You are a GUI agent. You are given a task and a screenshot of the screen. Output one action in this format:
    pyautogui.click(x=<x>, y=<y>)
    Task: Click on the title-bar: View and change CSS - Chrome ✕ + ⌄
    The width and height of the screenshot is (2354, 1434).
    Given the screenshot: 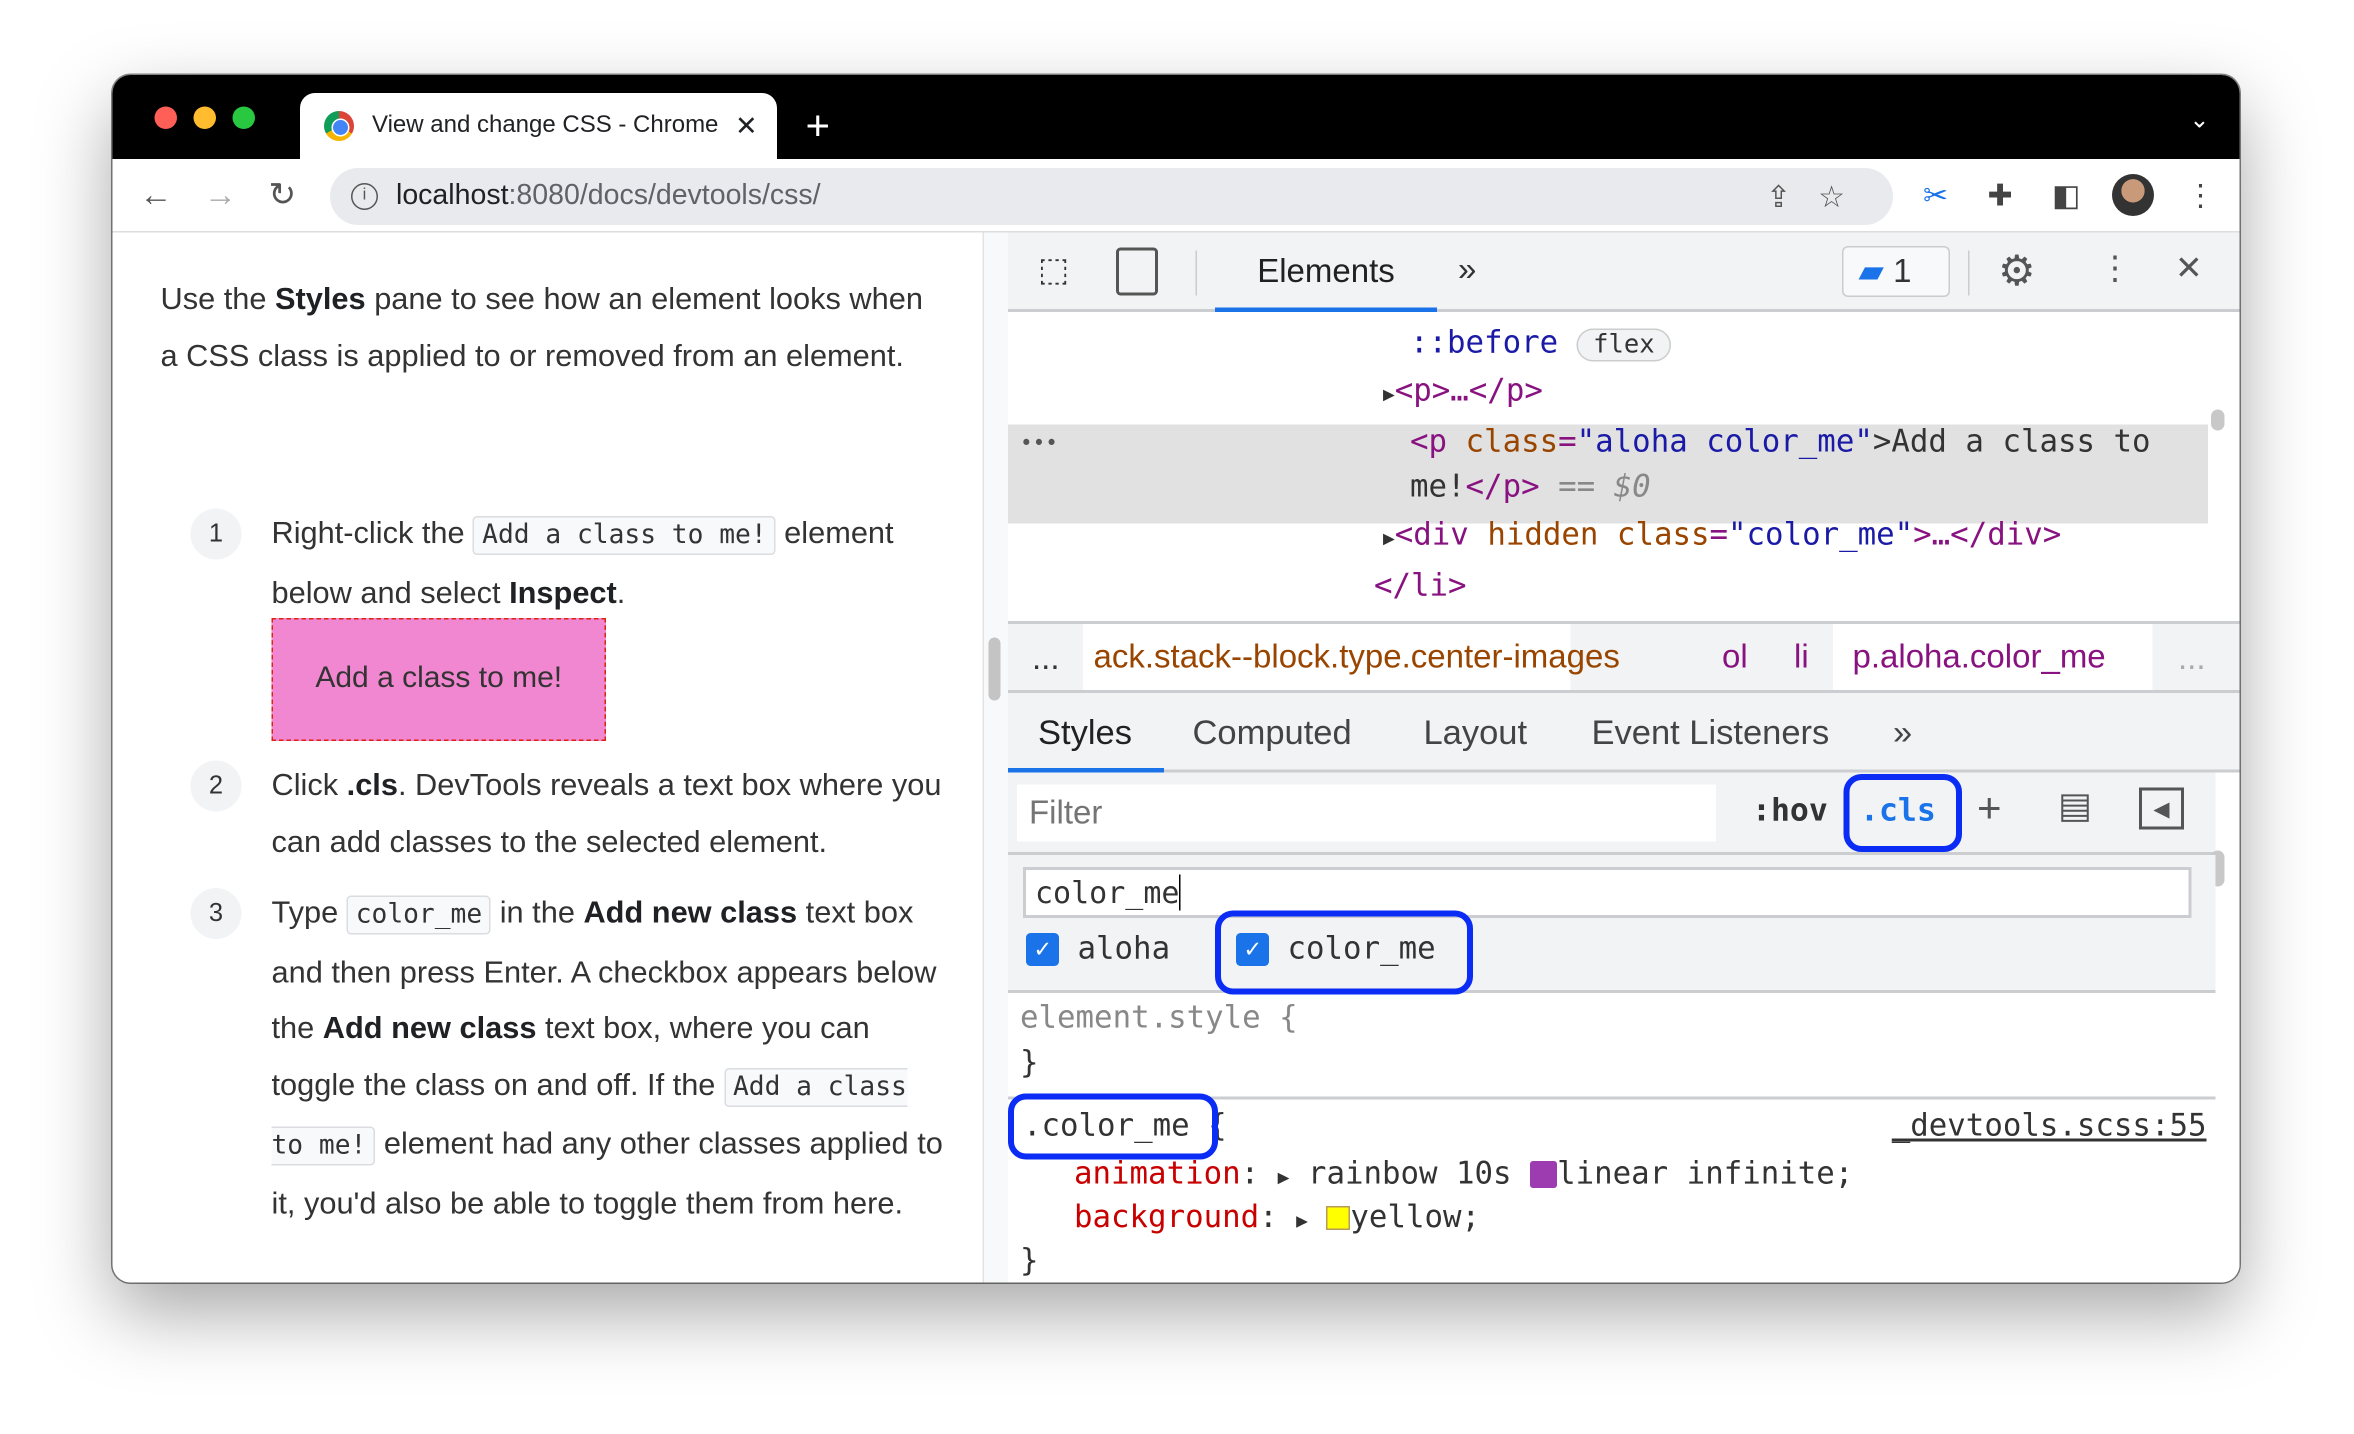 What is the action you would take?
    pyautogui.click(x=1176, y=117)
    